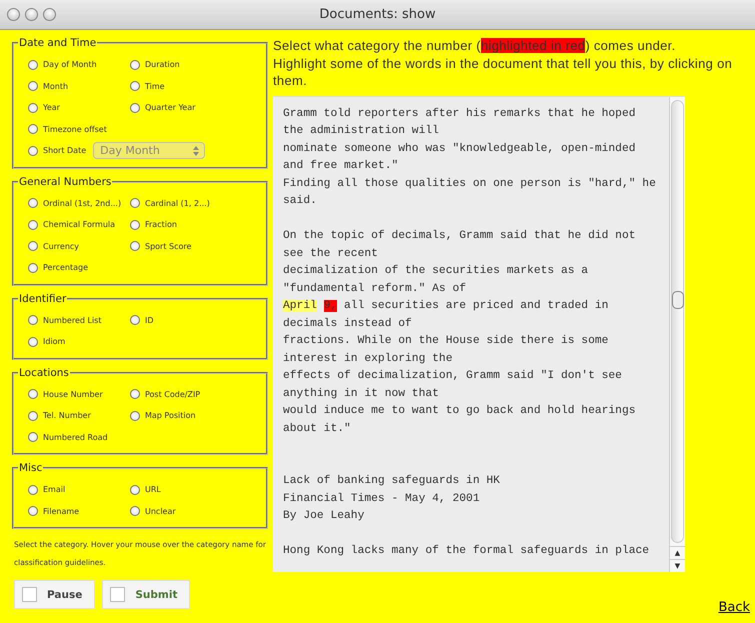 This screenshot has width=755, height=623. I want to click on document-line: about it.", so click(317, 429).